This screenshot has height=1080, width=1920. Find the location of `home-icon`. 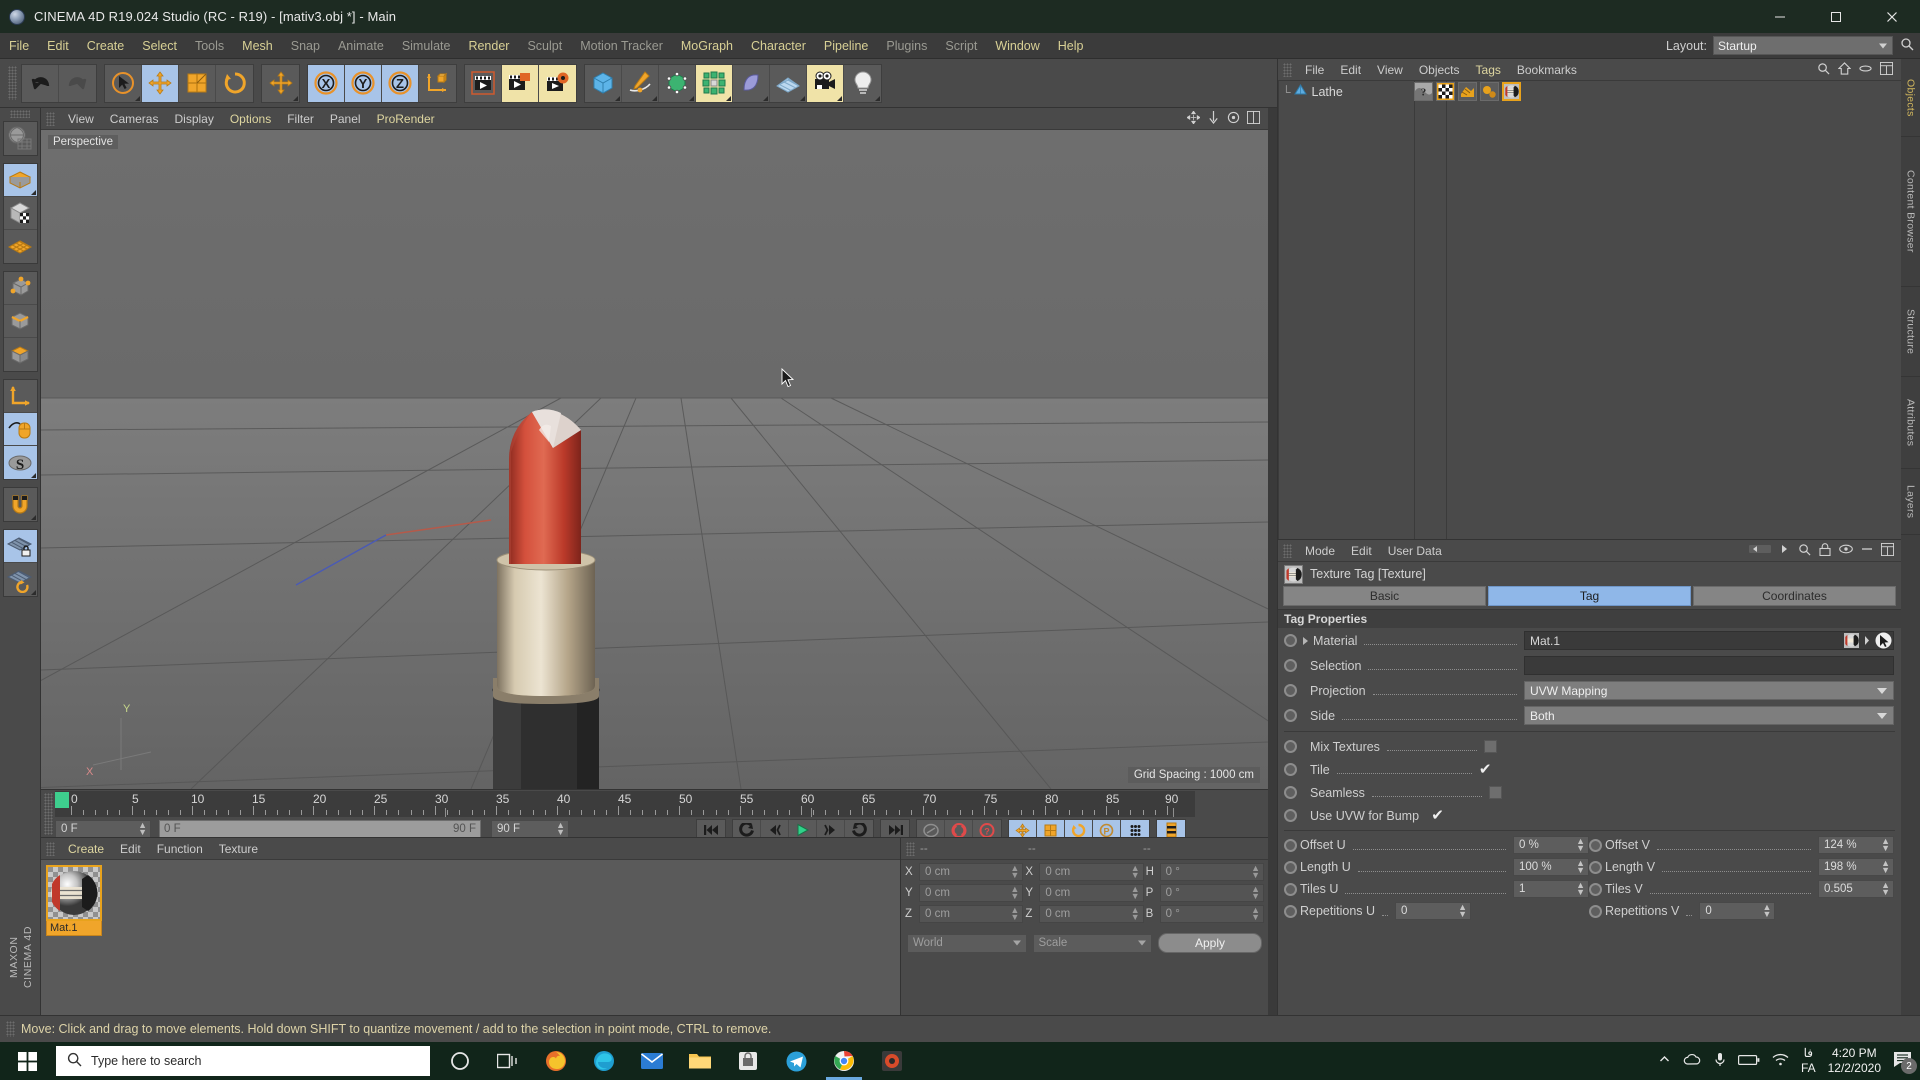

home-icon is located at coordinates (1844, 69).